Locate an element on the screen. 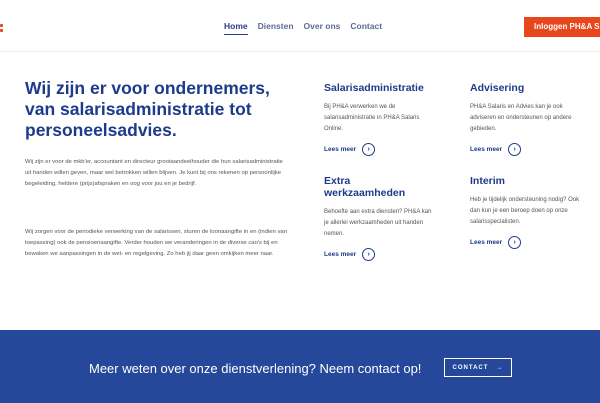  service-title: Interim is located at coordinates (488, 181).